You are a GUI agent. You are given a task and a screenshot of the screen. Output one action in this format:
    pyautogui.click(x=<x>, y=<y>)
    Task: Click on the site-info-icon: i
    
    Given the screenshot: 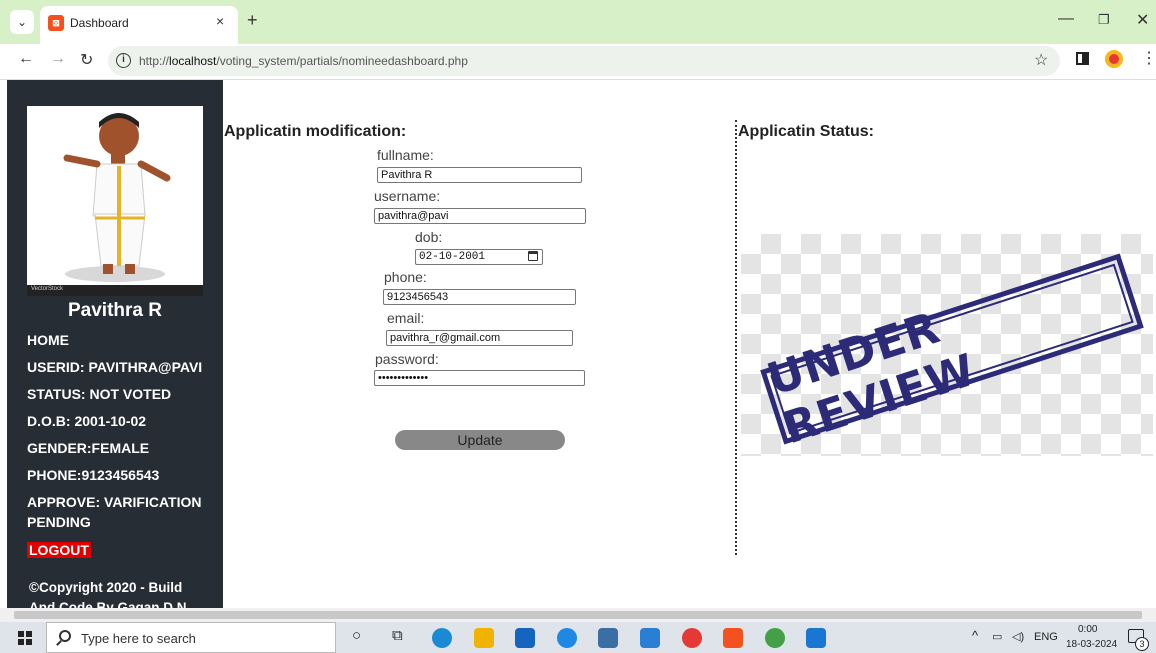 What is the action you would take?
    pyautogui.click(x=123, y=60)
    